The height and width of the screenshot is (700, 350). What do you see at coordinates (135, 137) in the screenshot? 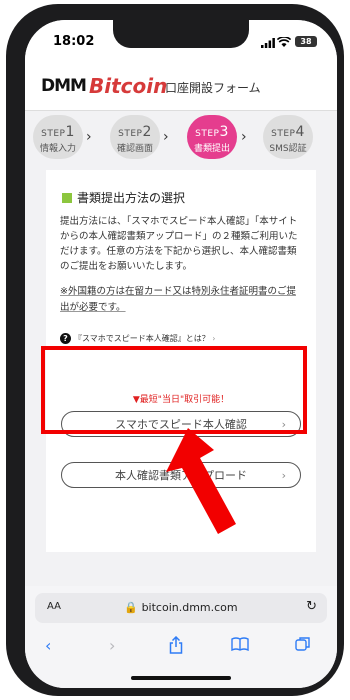
I see `step-2: STEP2 確認画面` at bounding box center [135, 137].